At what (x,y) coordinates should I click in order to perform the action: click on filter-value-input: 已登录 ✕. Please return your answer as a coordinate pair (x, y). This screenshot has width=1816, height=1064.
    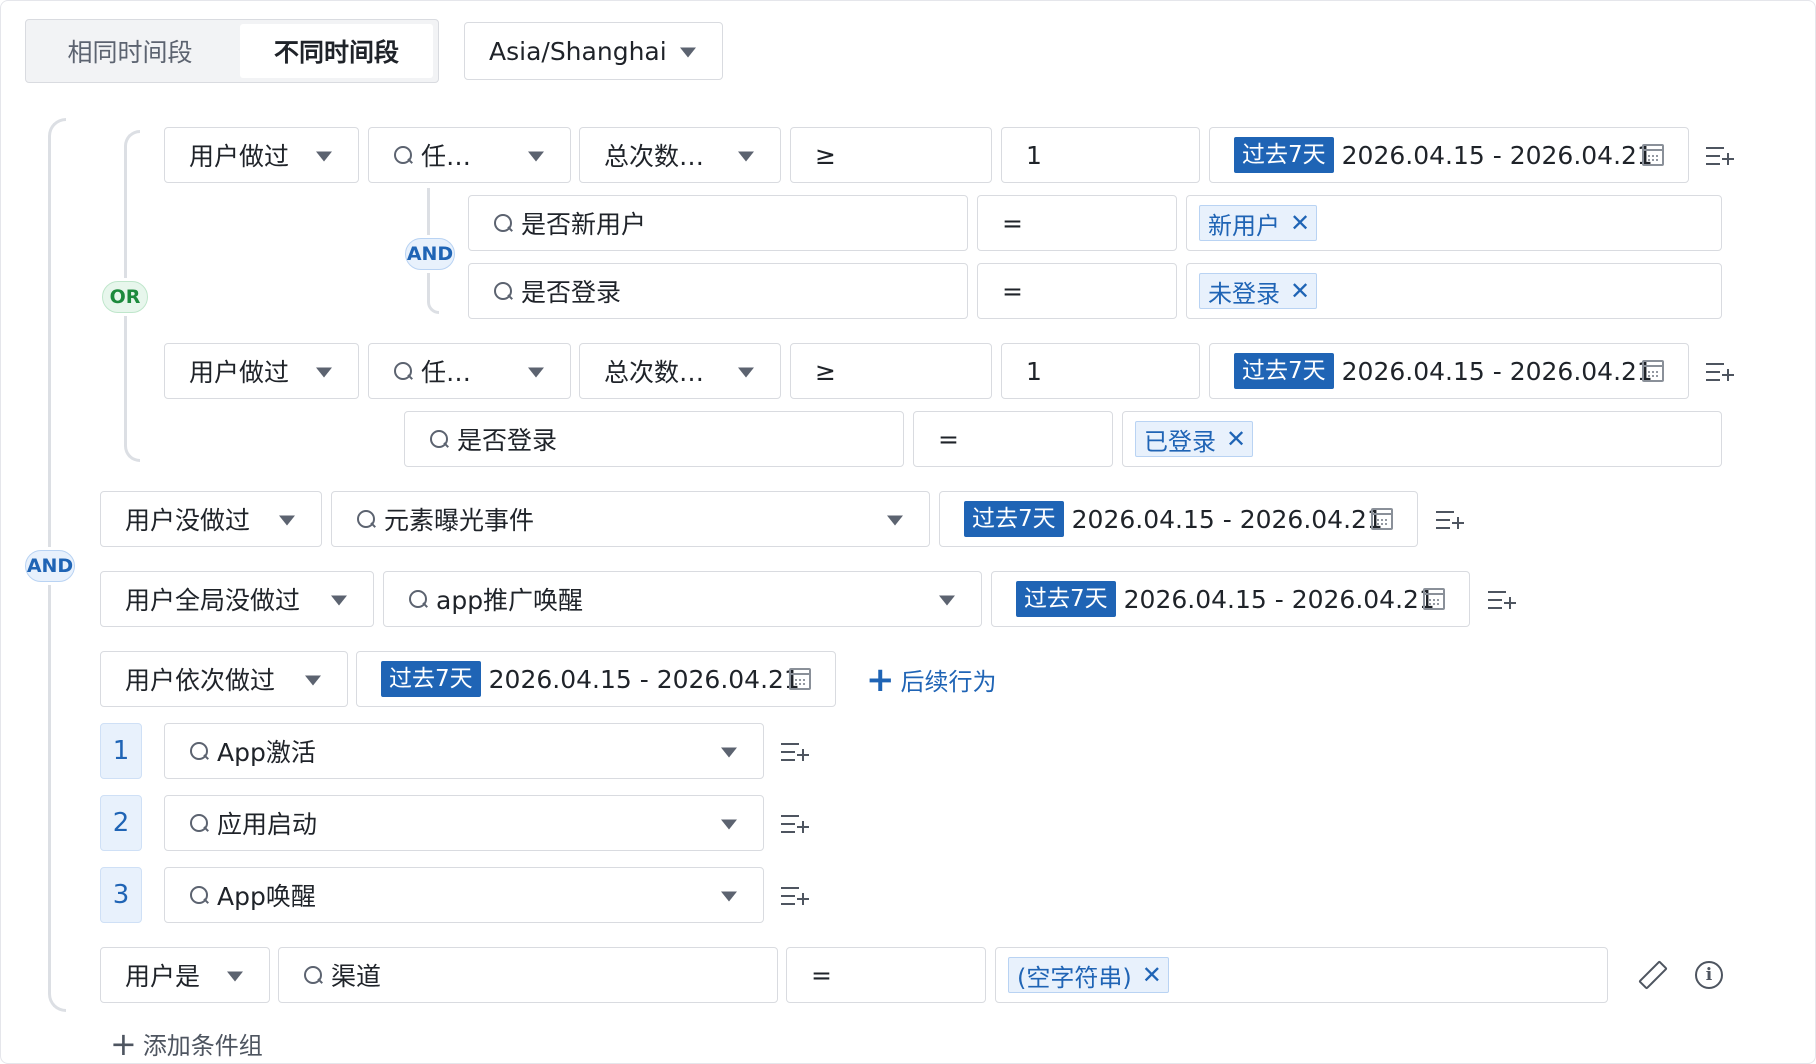
    Looking at the image, I should click on (1422, 439).